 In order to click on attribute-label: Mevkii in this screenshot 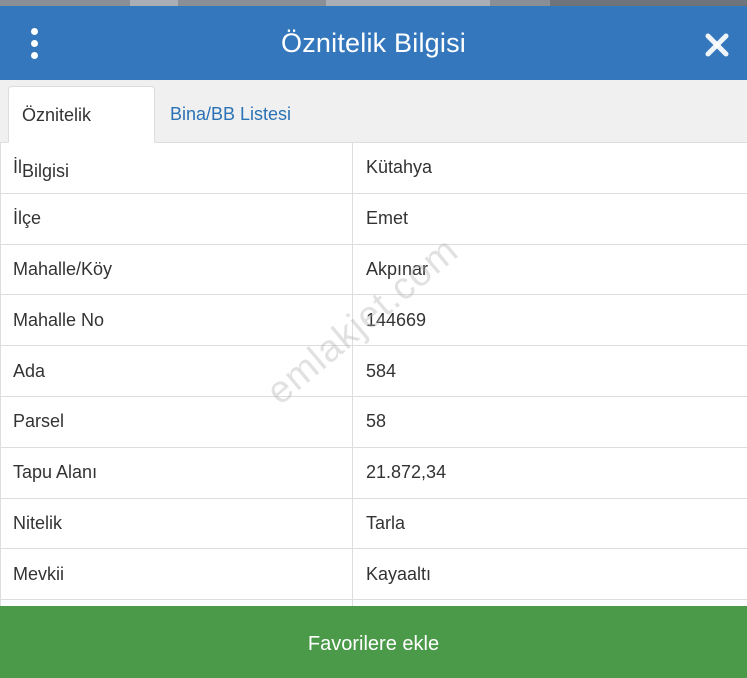, I will do `click(39, 573)`.